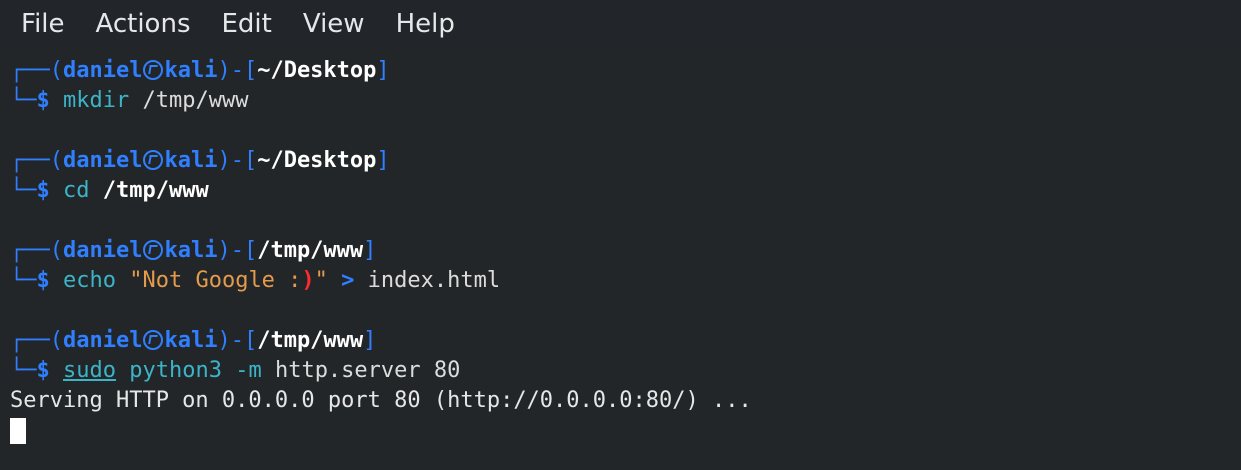  I want to click on menu-actions: Actions, so click(143, 24).